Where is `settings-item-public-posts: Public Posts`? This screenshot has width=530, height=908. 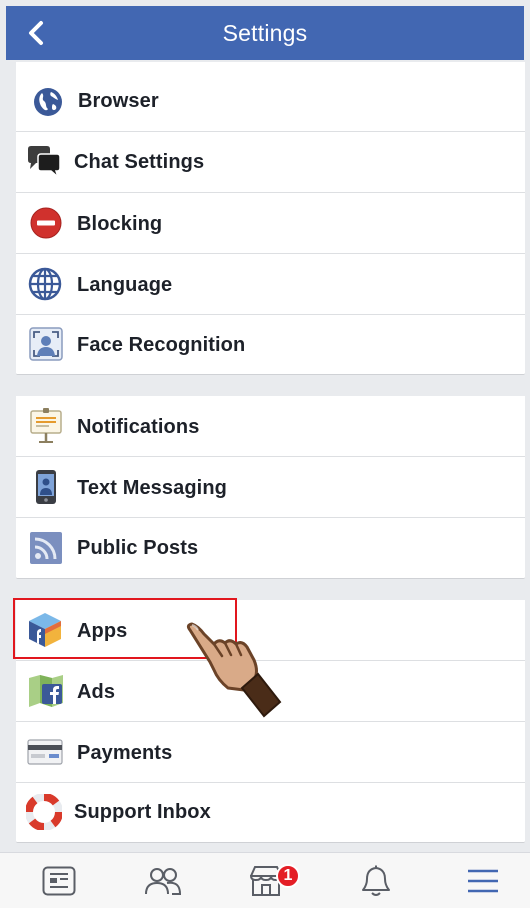
settings-item-public-posts: Public Posts is located at coordinates (270, 548).